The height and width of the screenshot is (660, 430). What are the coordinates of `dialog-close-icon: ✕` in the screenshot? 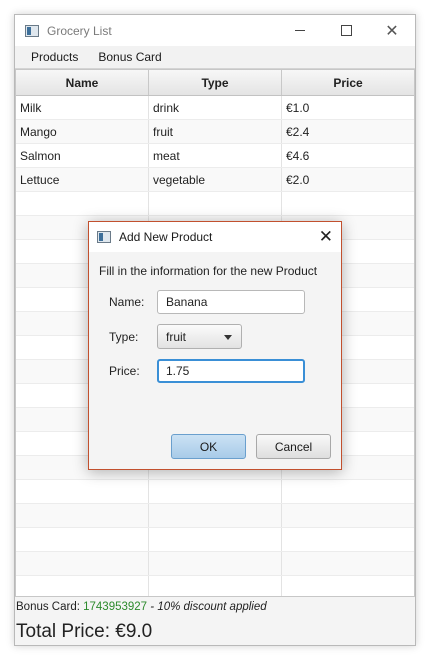 It's located at (326, 236).